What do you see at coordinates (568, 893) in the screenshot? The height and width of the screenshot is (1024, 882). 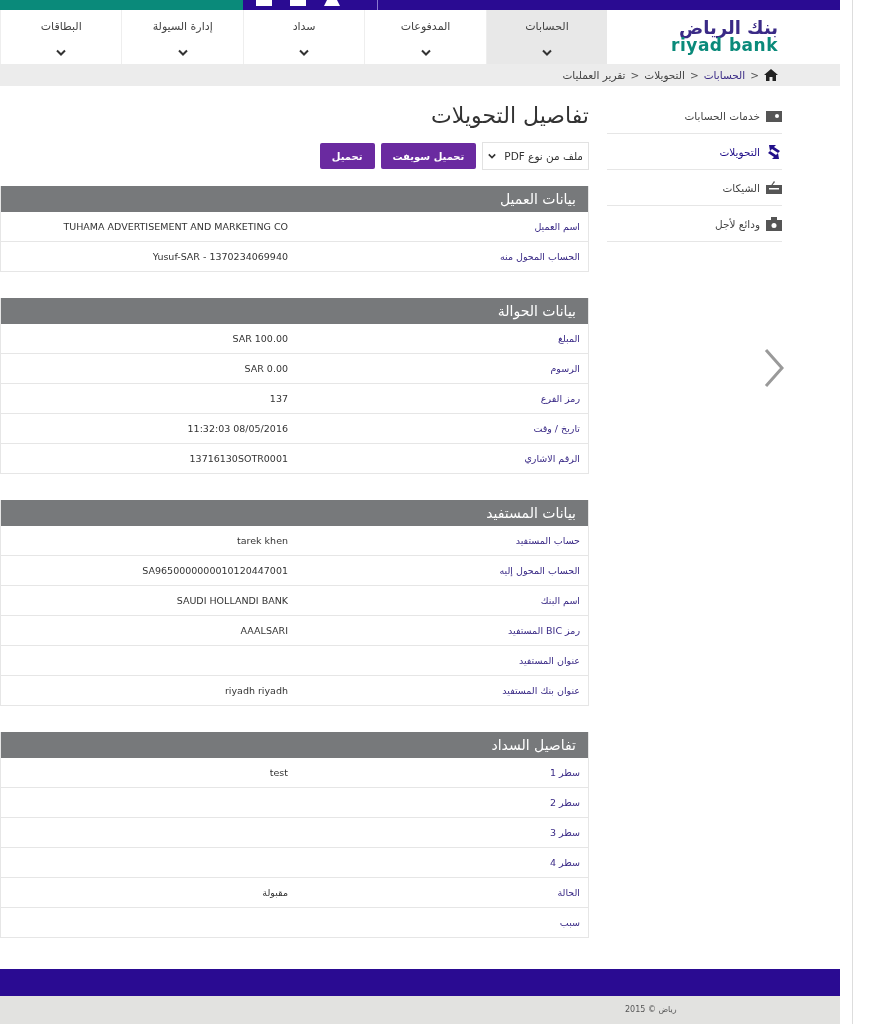 I see `field-label: الحالة` at bounding box center [568, 893].